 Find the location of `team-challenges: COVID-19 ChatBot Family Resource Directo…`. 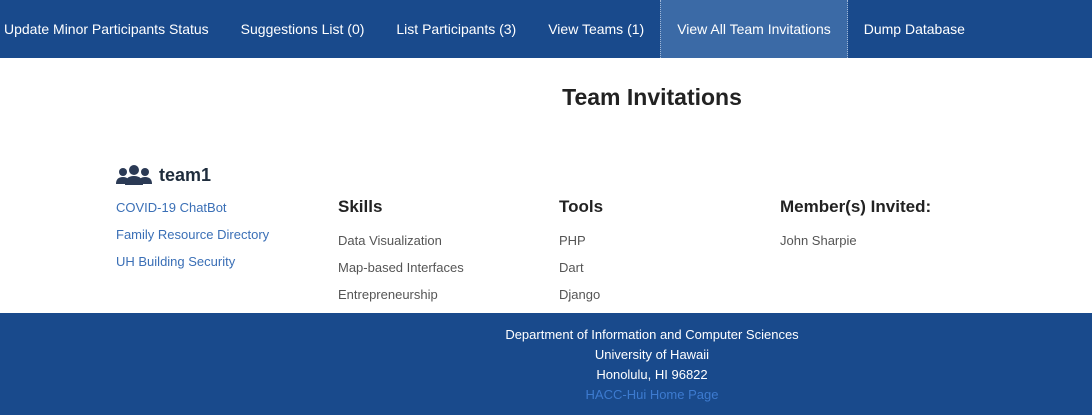

team-challenges: COVID-19 ChatBot Family Resource Directo… is located at coordinates (192, 238).